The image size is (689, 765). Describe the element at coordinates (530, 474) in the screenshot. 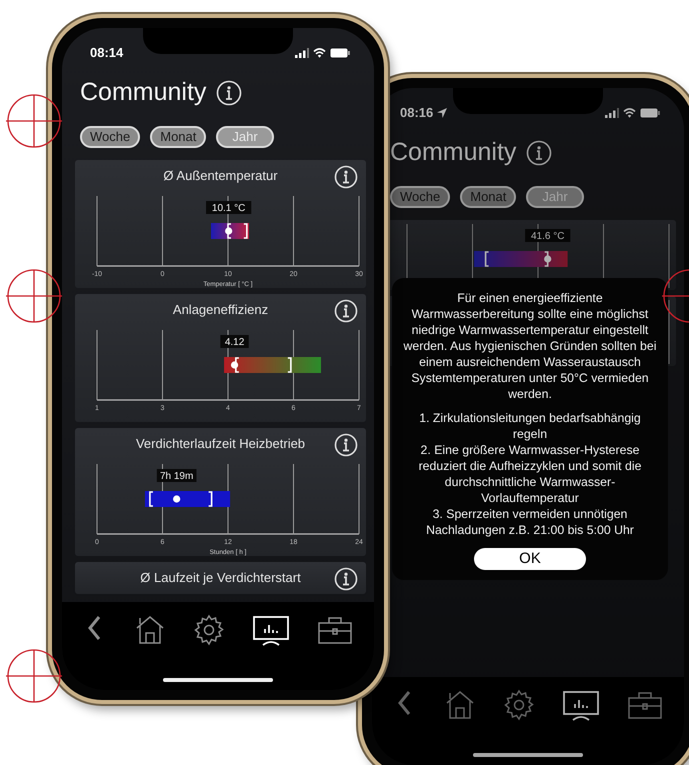

I see `dialog-tip: 2. Eine größere Warmwasser-Hysterese reduziert die Aufheizzyklen und somit die durchschnittliche Warmwasser-Vorlauftemperatur` at that location.